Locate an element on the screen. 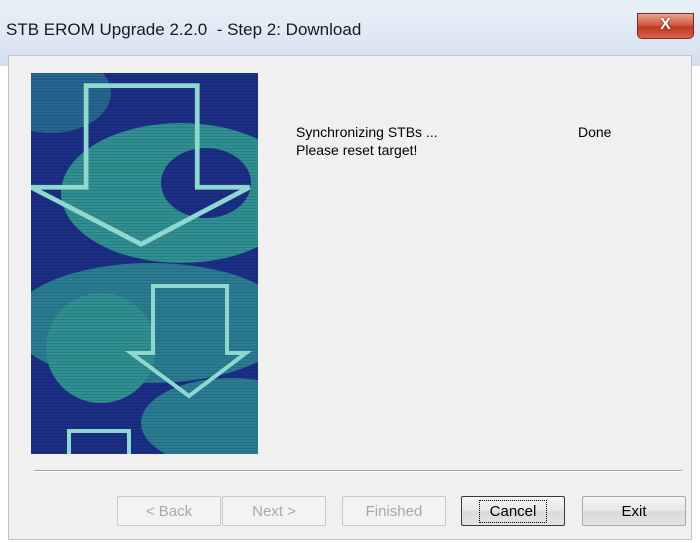 The image size is (700, 543). next-button-label: Next > is located at coordinates (274, 511).